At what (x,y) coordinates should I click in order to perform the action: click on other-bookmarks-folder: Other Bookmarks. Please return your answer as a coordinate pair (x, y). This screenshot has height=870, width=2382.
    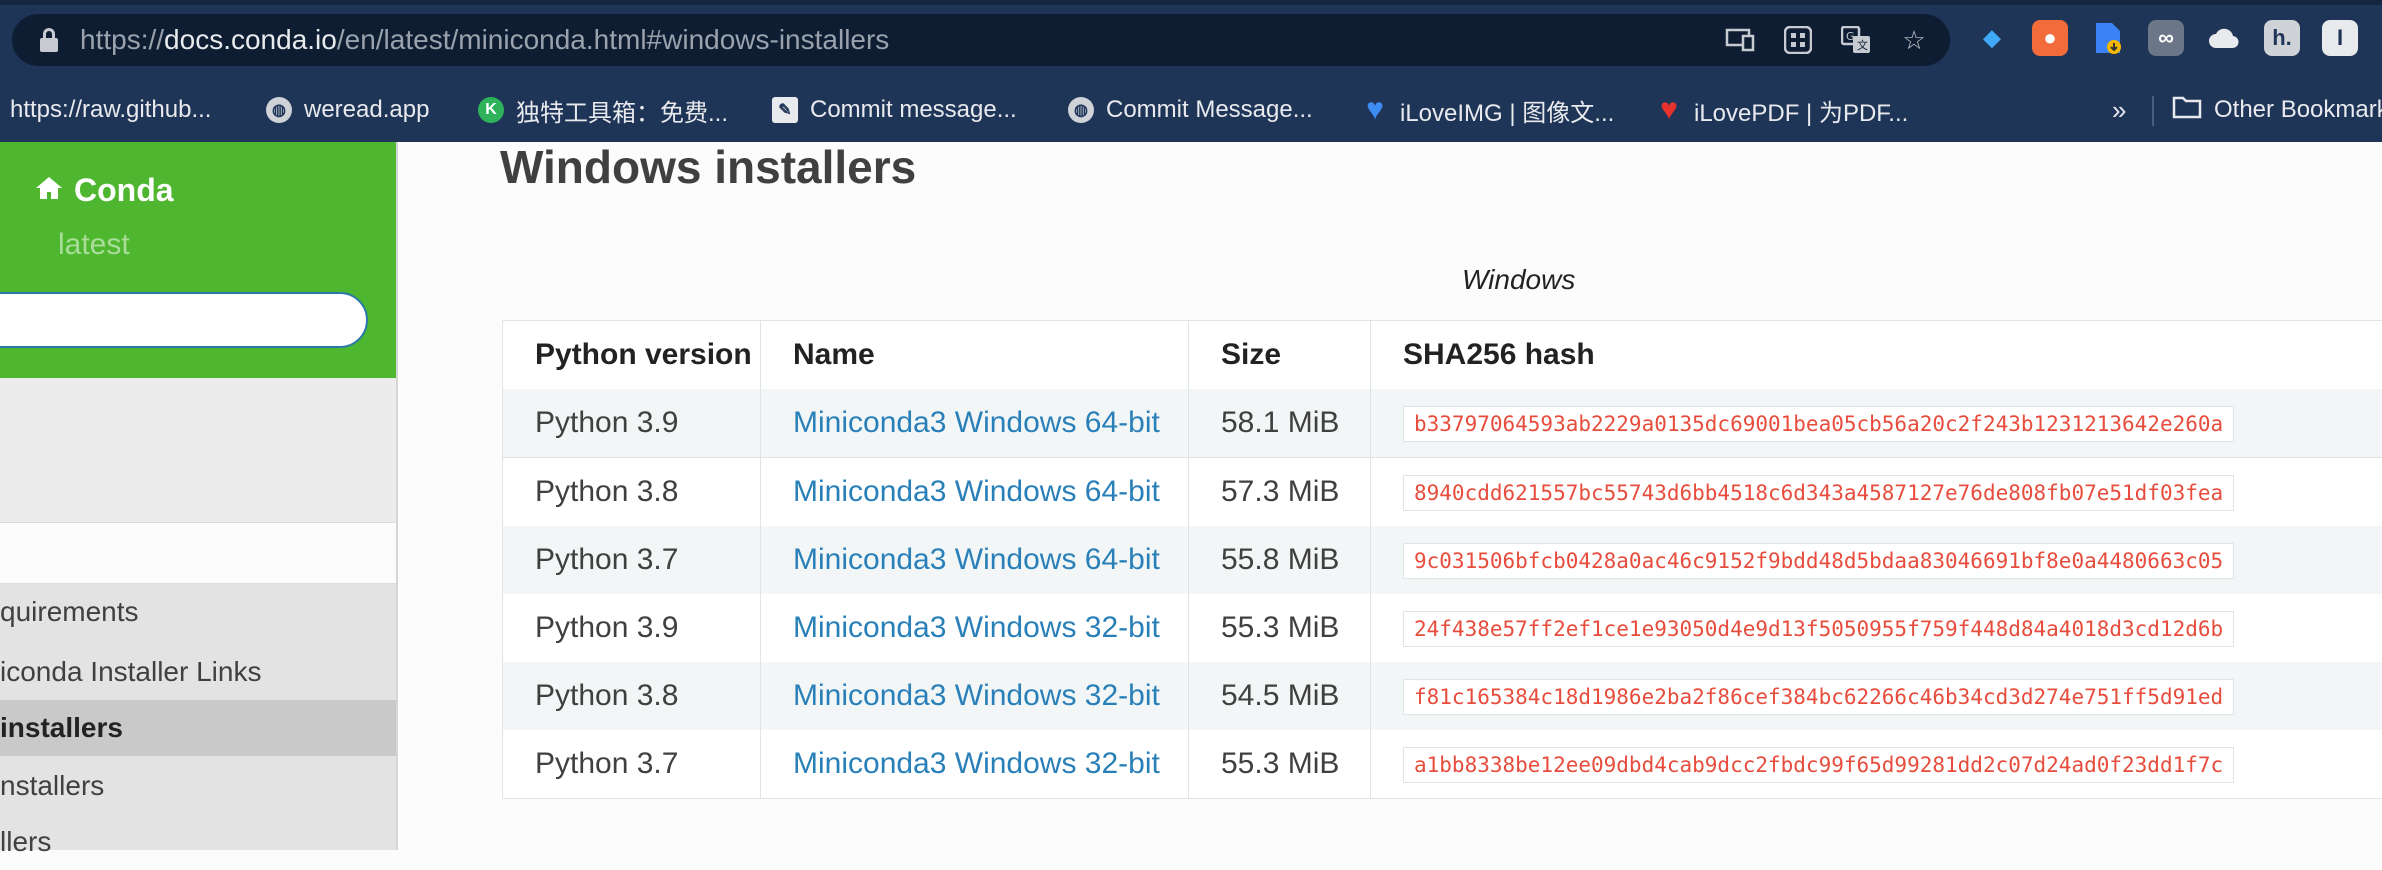
    Looking at the image, I should click on (2277, 110).